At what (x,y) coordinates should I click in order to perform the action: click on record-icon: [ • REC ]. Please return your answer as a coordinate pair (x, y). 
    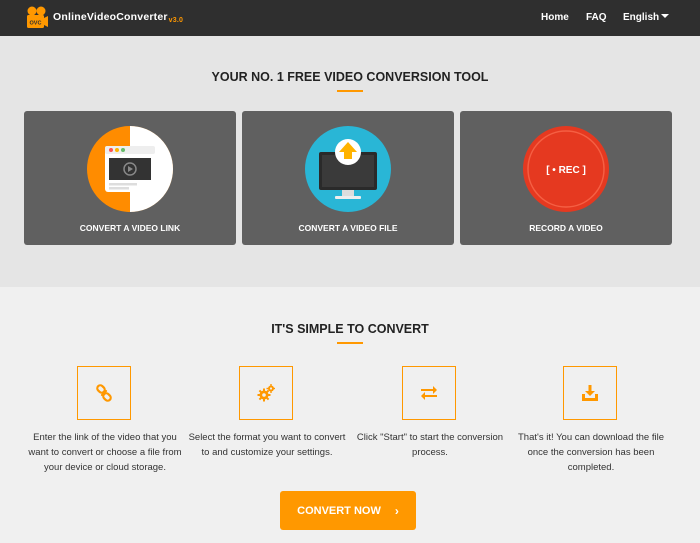
    Looking at the image, I should click on (566, 169).